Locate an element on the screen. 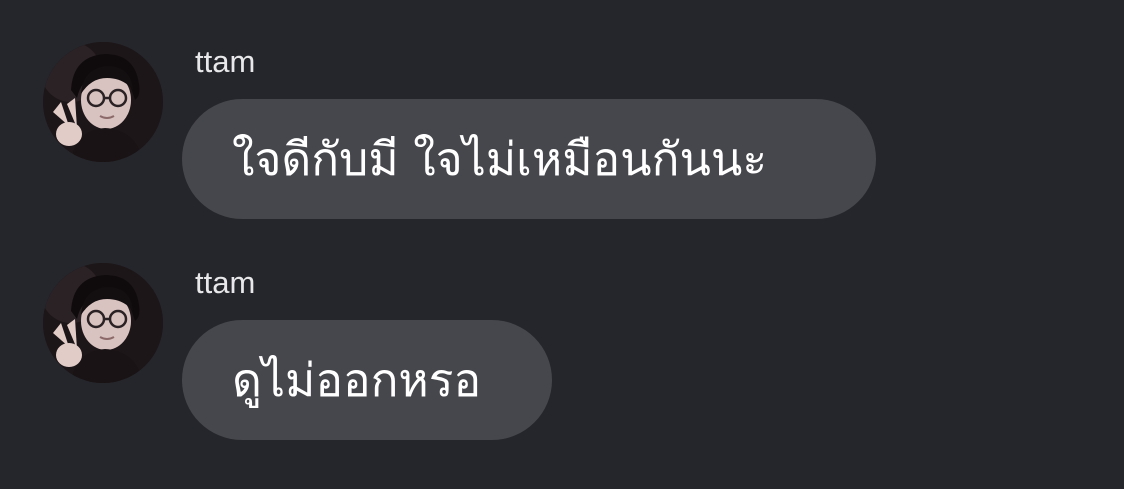 The height and width of the screenshot is (489, 1124). message-text: ดูไม่ออกหรอ is located at coordinates (357, 380).